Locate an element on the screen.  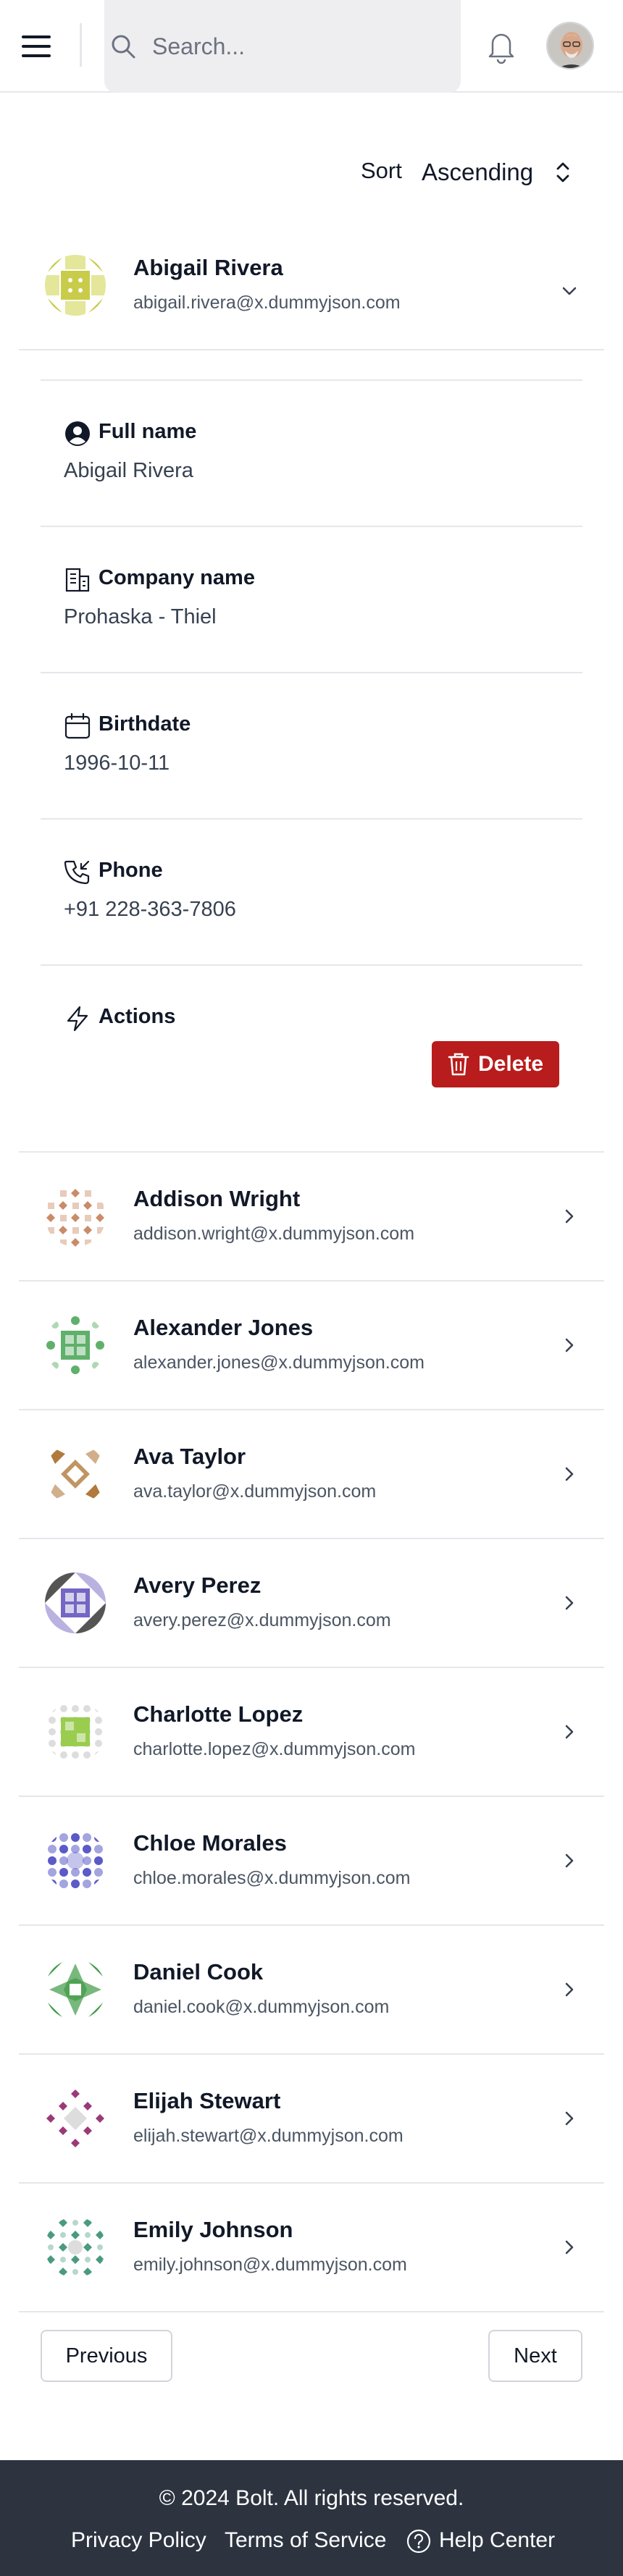
help-center-link: Help Center is located at coordinates (497, 2540).